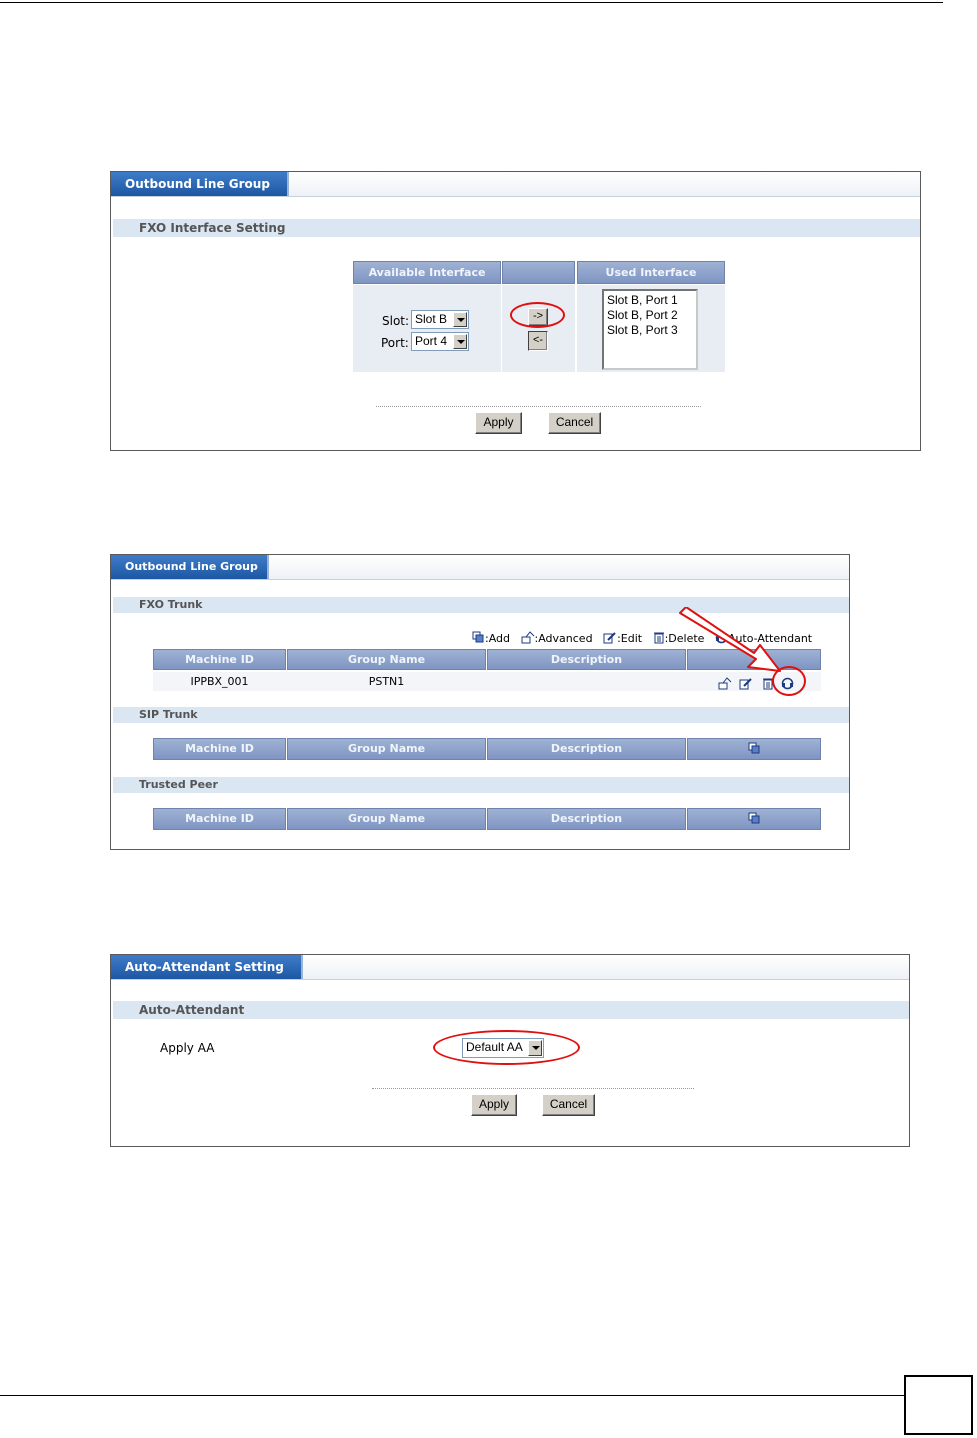 The width and height of the screenshot is (977, 1438). I want to click on page-bottom-rule, so click(452, 1395).